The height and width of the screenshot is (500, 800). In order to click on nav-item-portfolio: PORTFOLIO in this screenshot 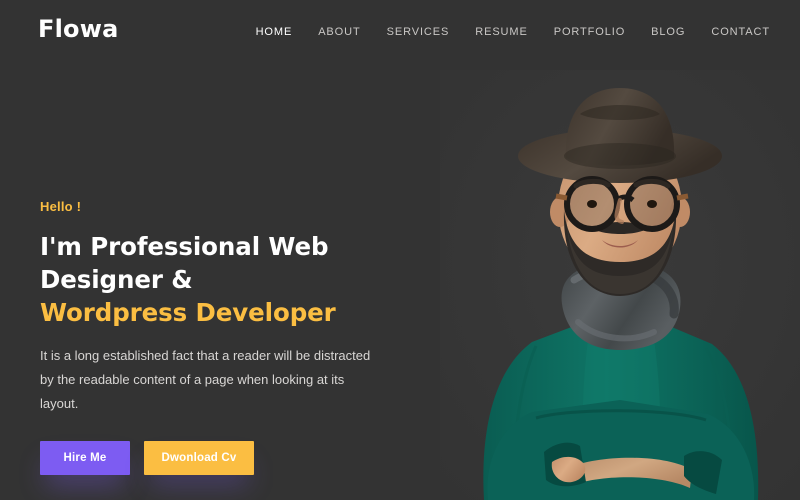, I will do `click(589, 32)`.